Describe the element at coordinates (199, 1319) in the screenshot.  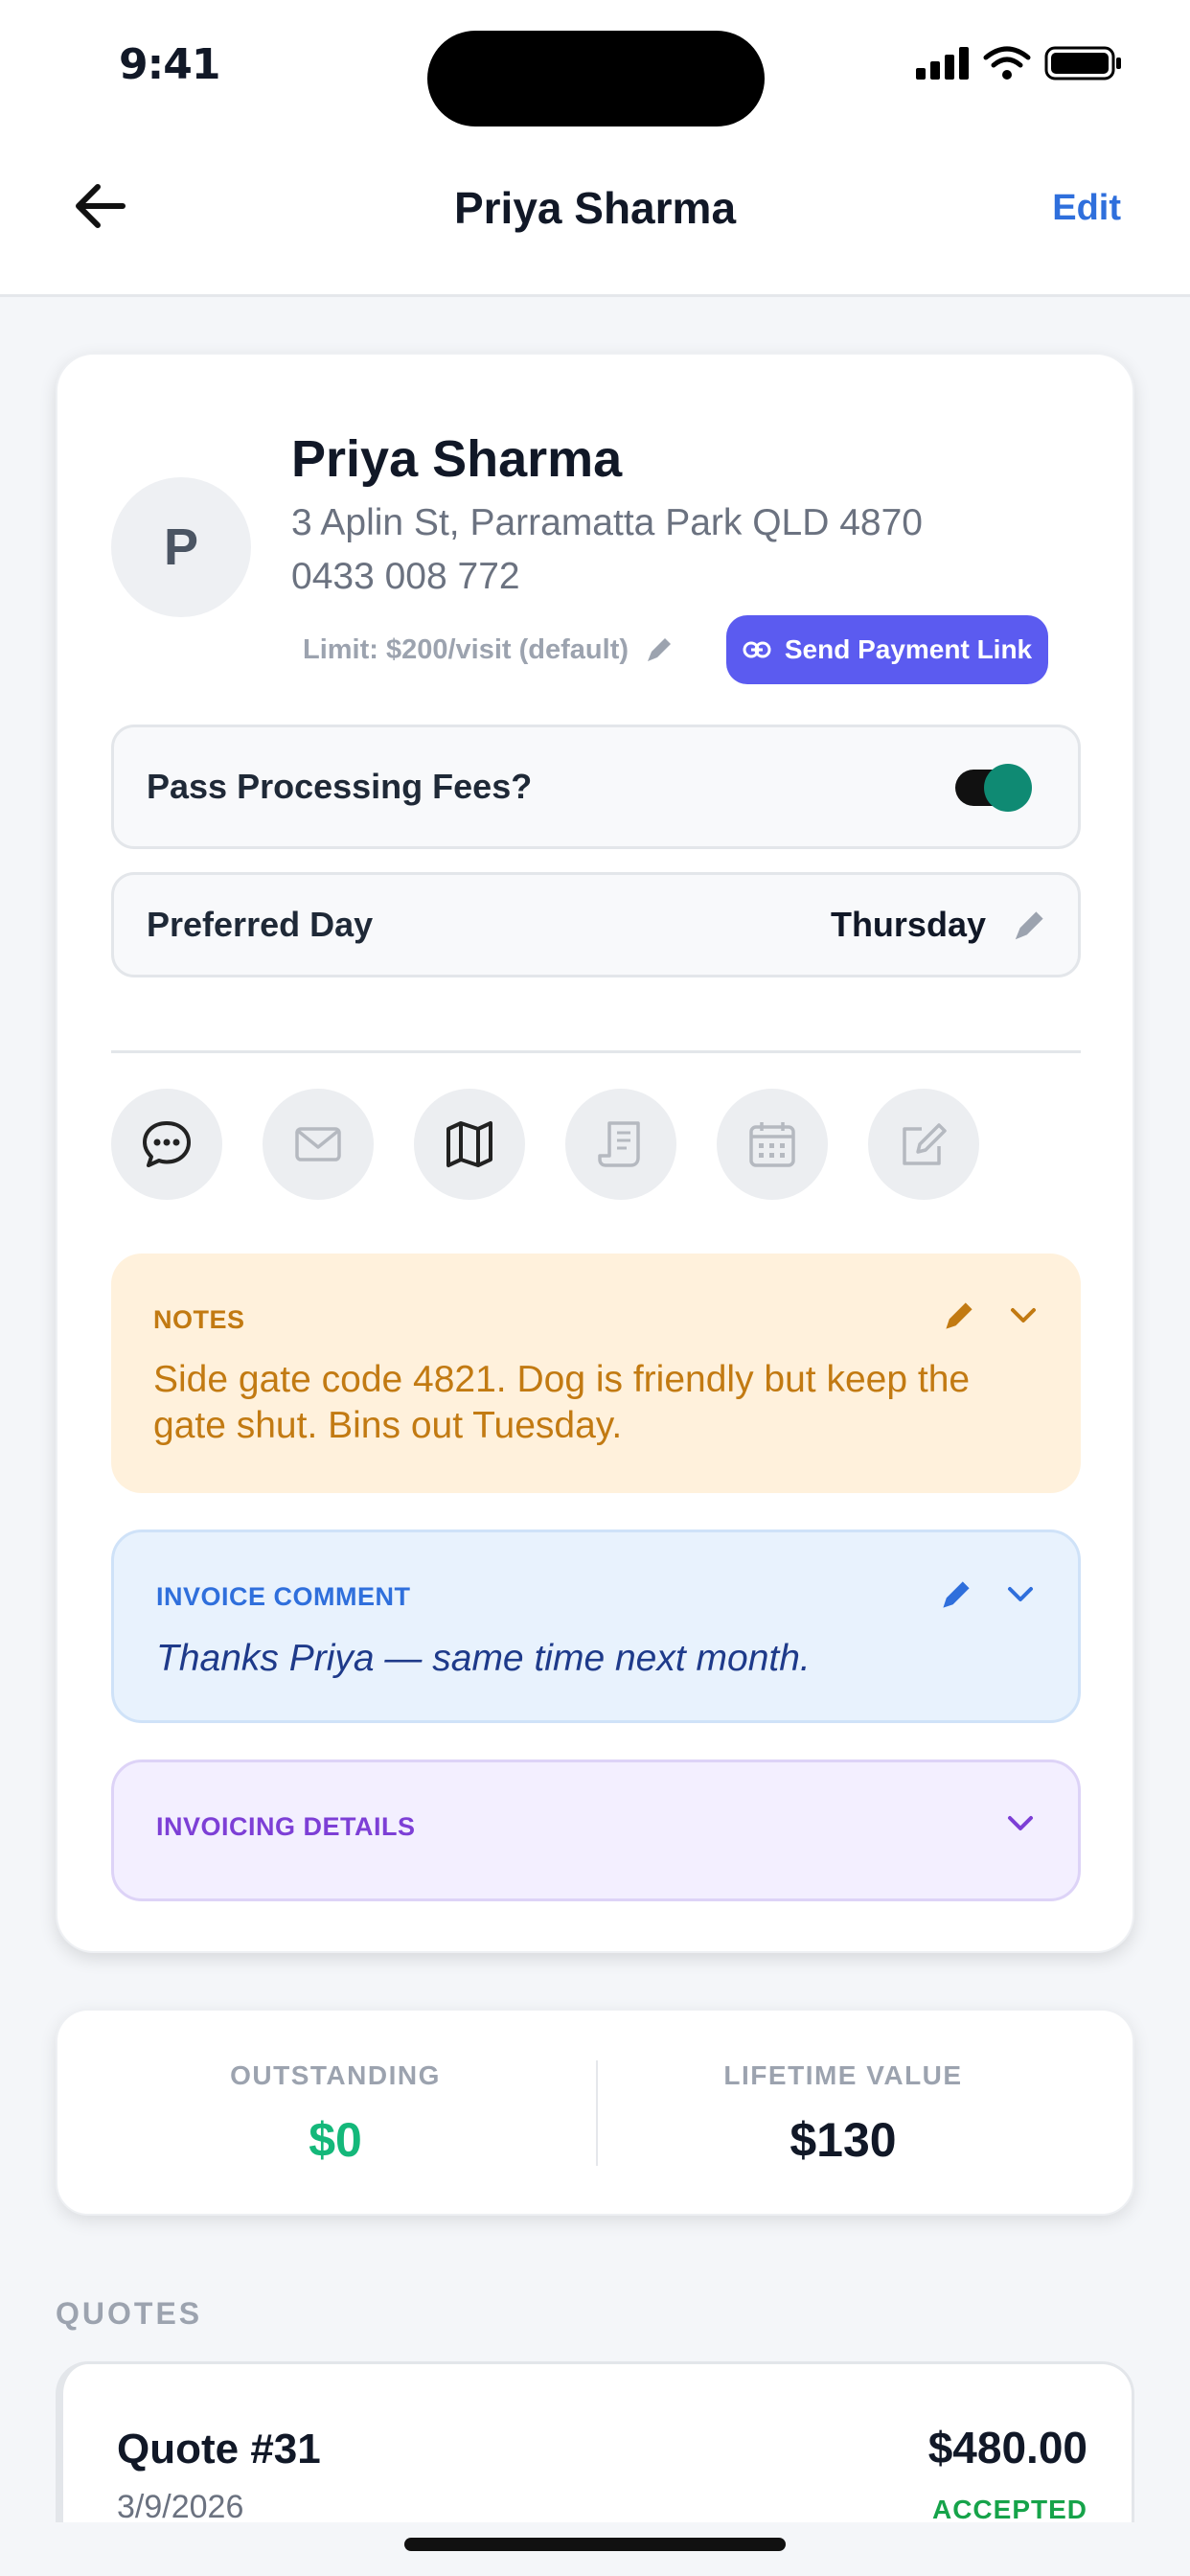
I see `notes-title: NOTES` at that location.